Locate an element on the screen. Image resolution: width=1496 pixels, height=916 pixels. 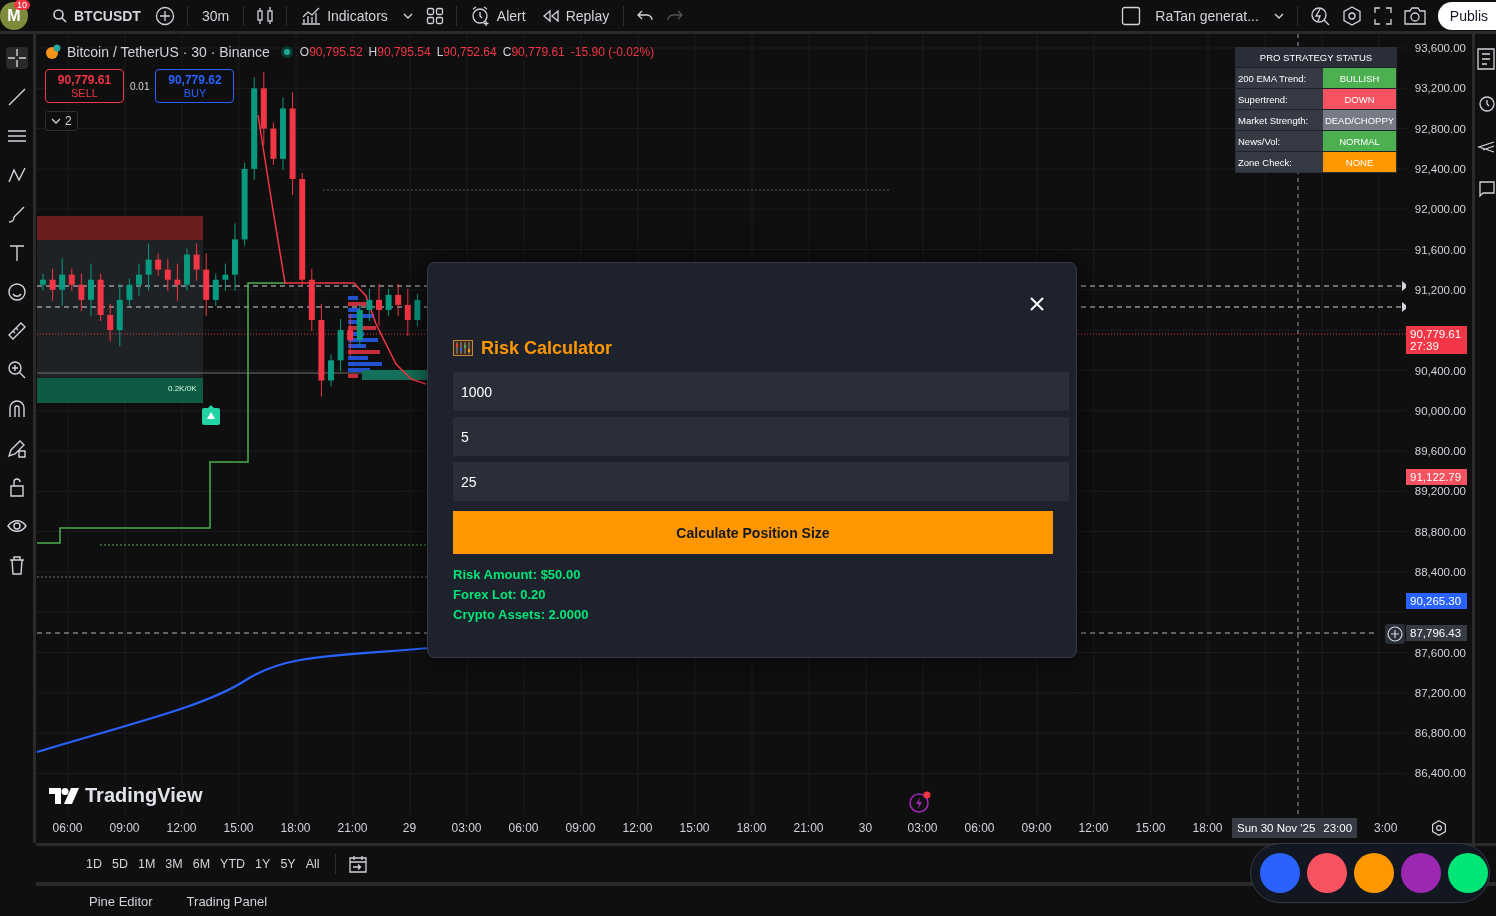
table-cell-text: Market Strength: is located at coordinates (1273, 120).